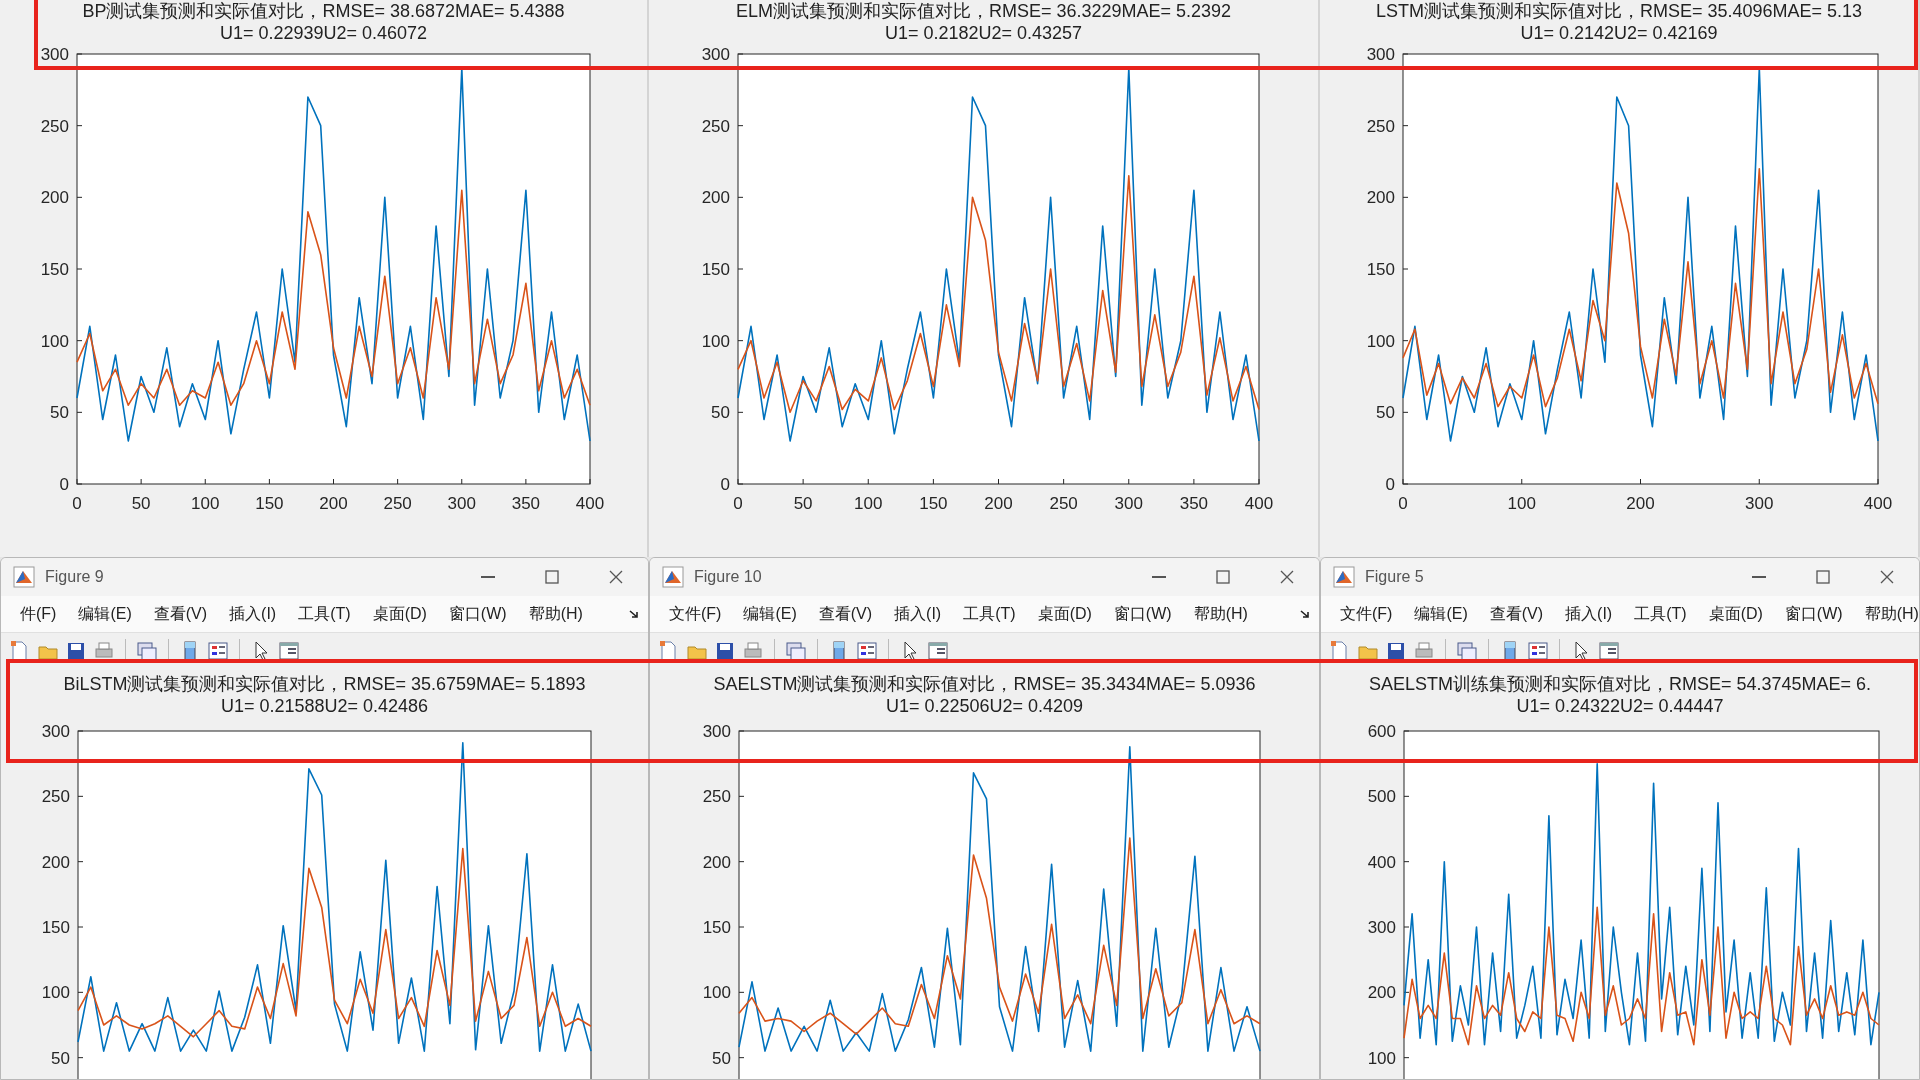  Describe the element at coordinates (75, 577) in the screenshot. I see `window-title: Figure 9` at that location.